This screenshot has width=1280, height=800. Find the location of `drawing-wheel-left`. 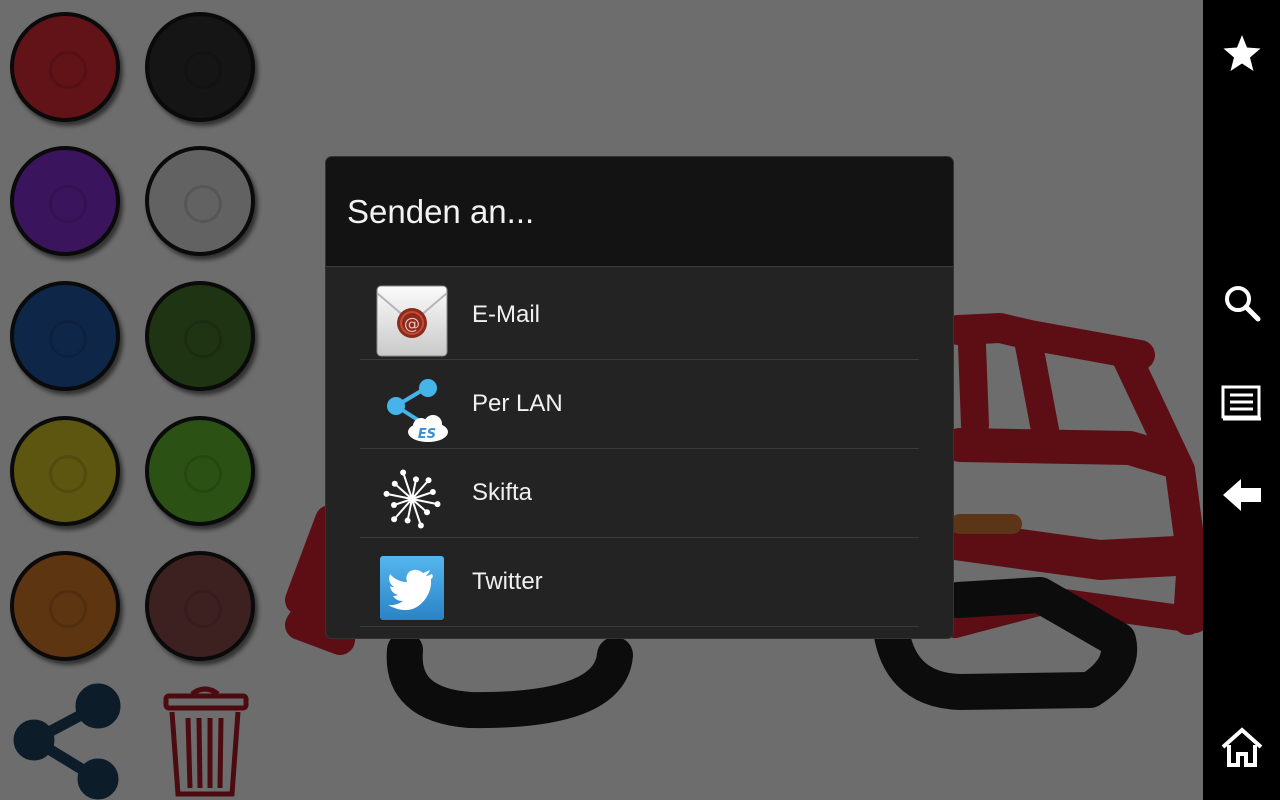

drawing-wheel-left is located at coordinates (509, 680).